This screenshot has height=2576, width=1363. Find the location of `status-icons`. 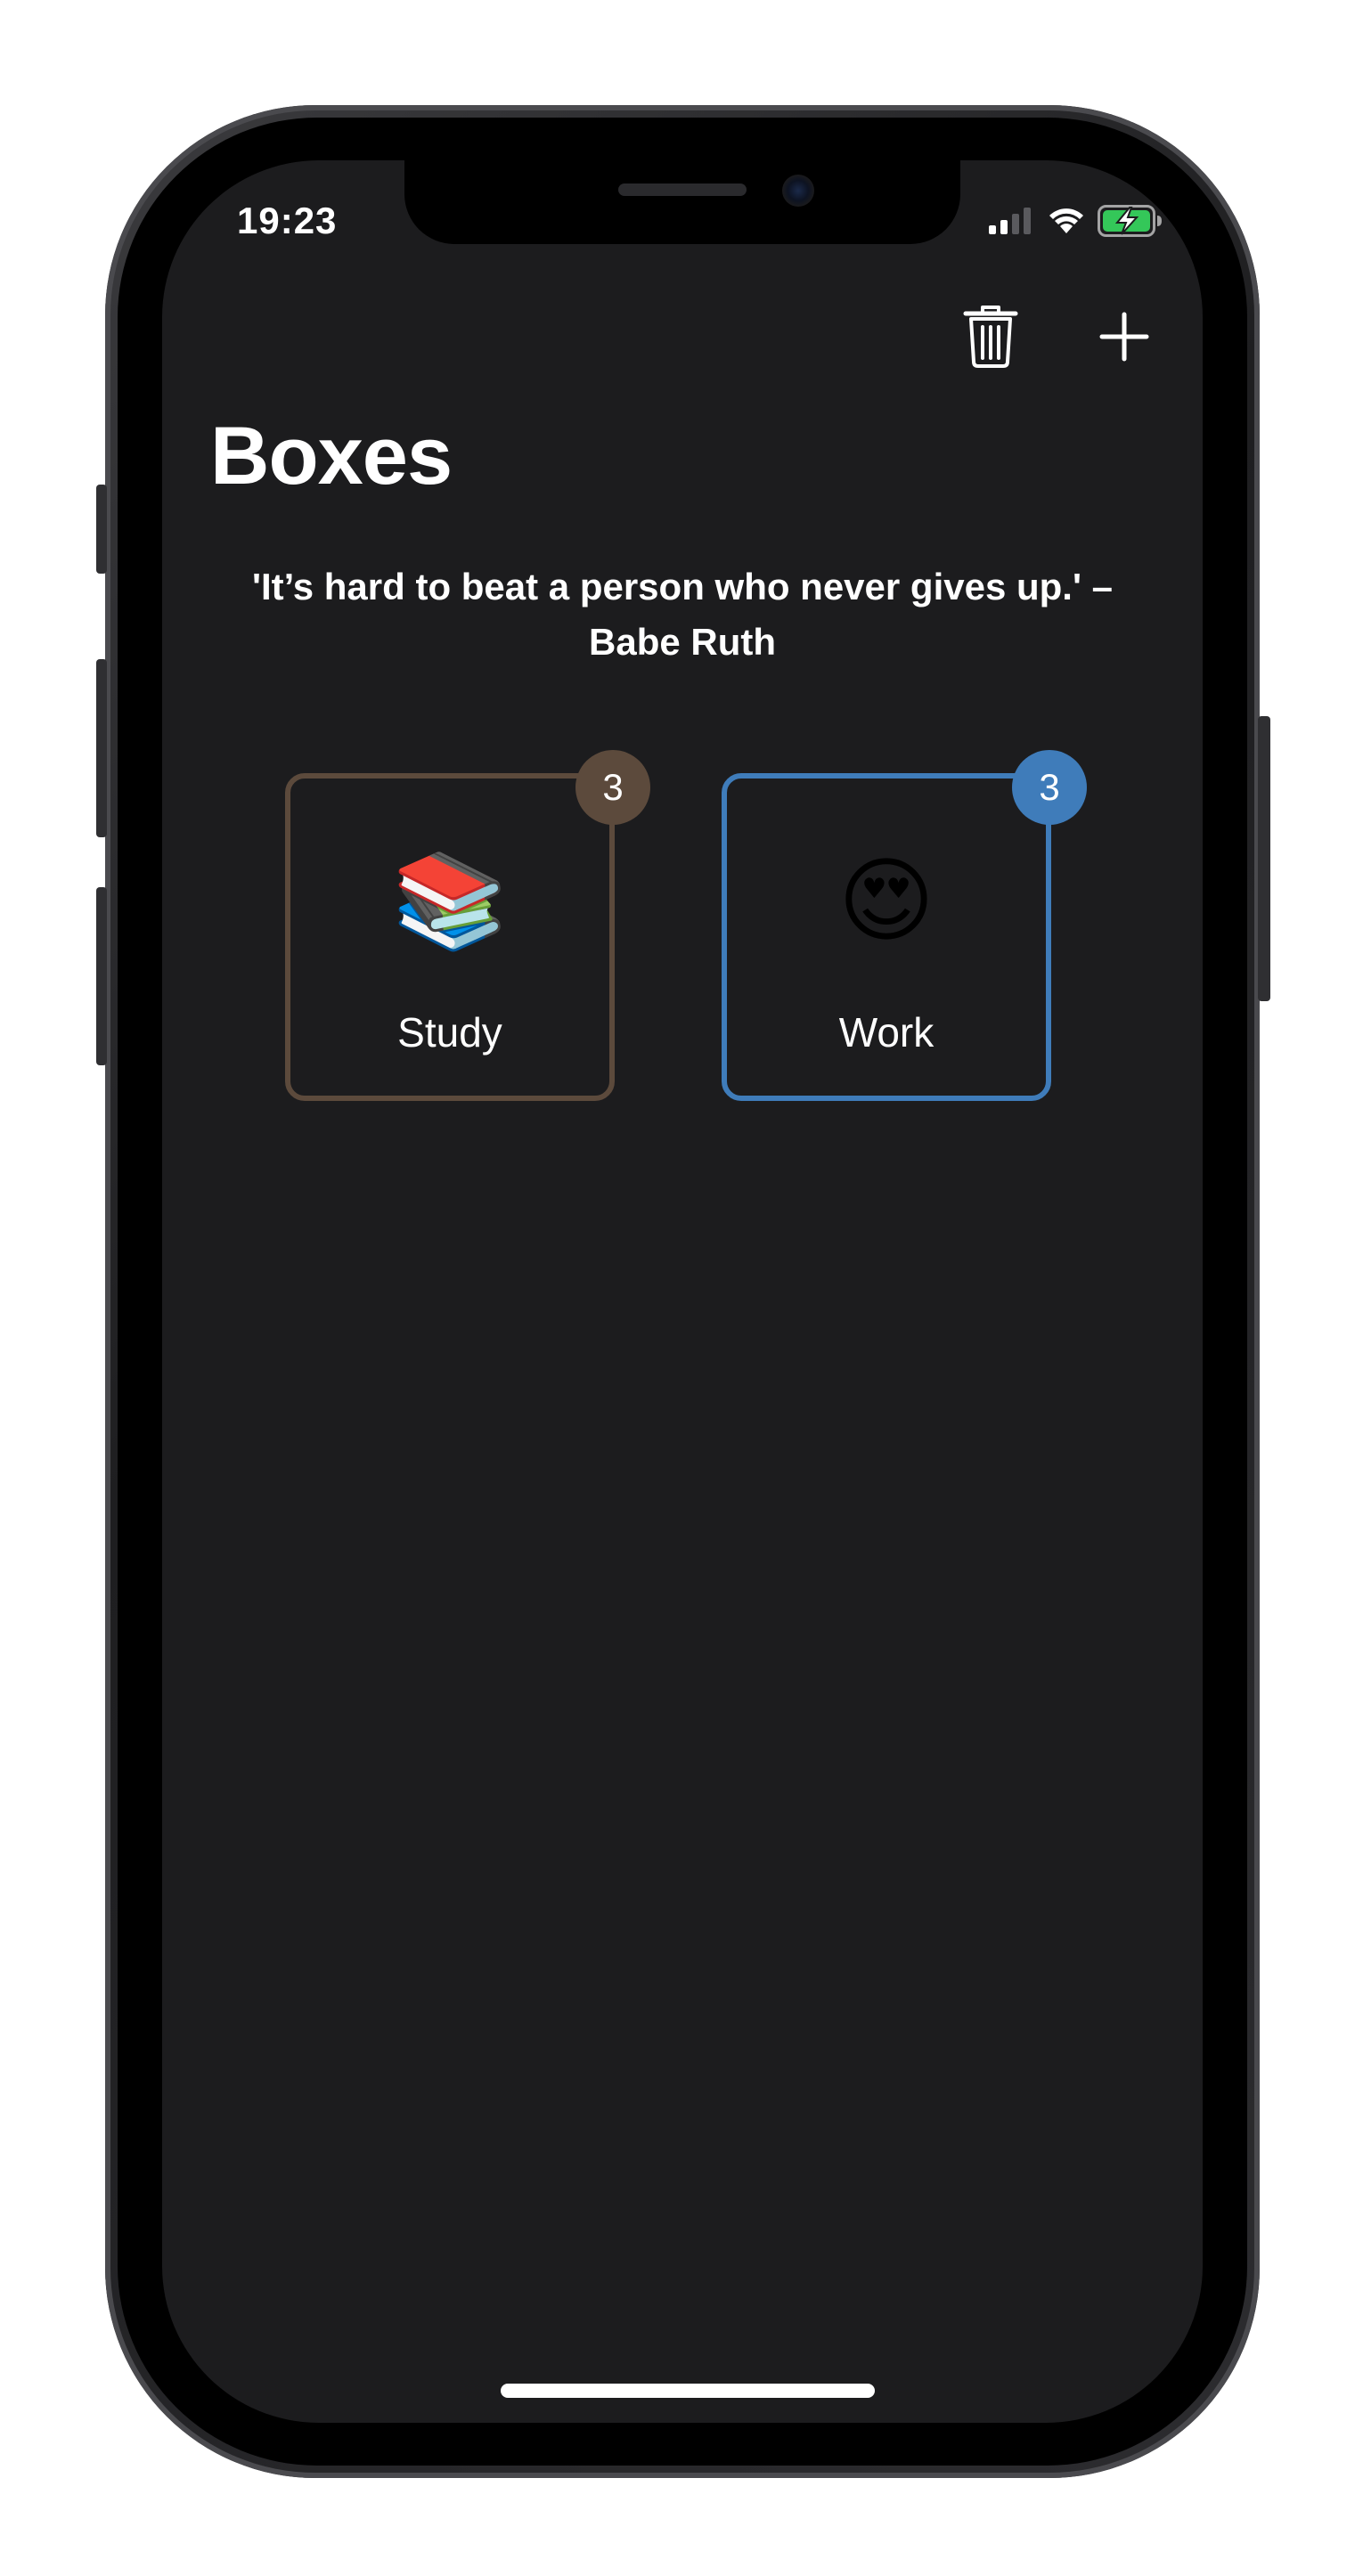

status-icons is located at coordinates (1076, 221).